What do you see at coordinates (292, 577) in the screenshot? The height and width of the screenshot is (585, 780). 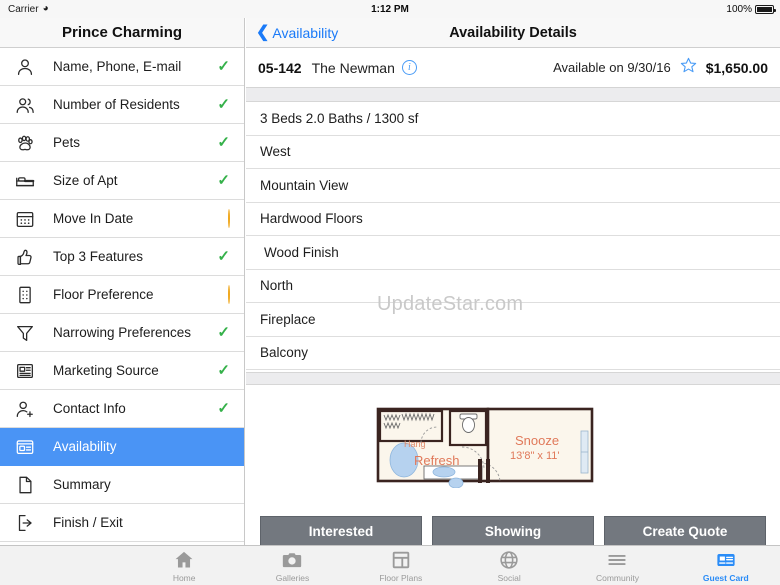 I see `tab-label: Galleries` at bounding box center [292, 577].